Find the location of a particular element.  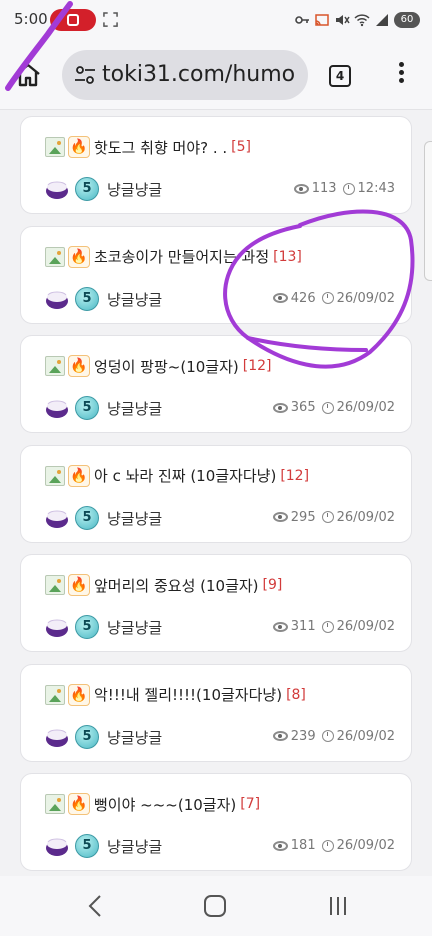

post-title: 앞머리의 중요성 (10글자) is located at coordinates (176, 585).